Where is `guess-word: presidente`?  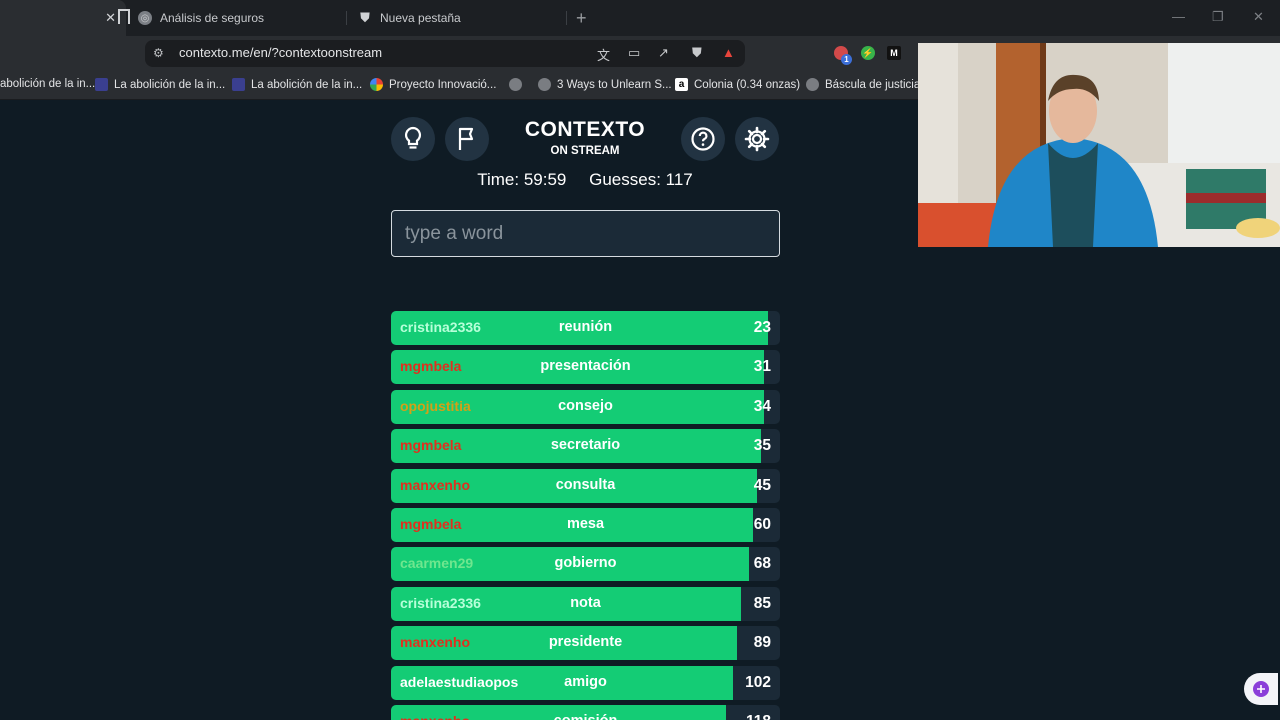 guess-word: presidente is located at coordinates (585, 642).